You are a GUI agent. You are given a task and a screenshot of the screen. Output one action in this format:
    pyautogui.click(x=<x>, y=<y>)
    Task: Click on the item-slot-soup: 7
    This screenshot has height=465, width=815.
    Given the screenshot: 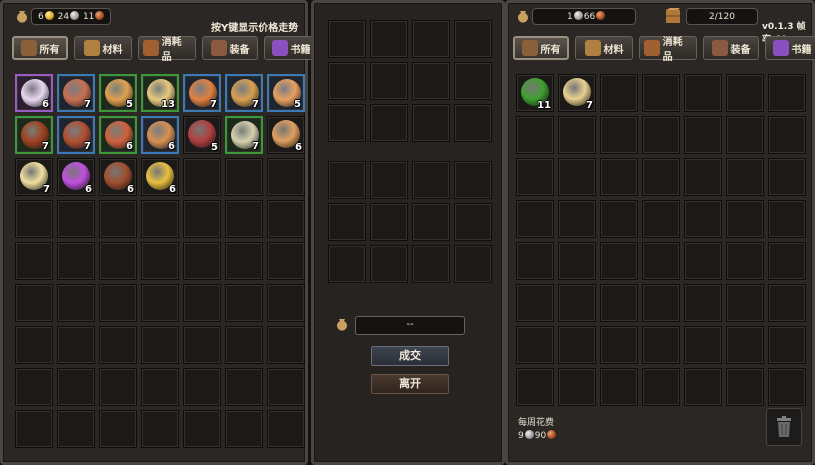 What is the action you would take?
    pyautogui.click(x=34, y=177)
    